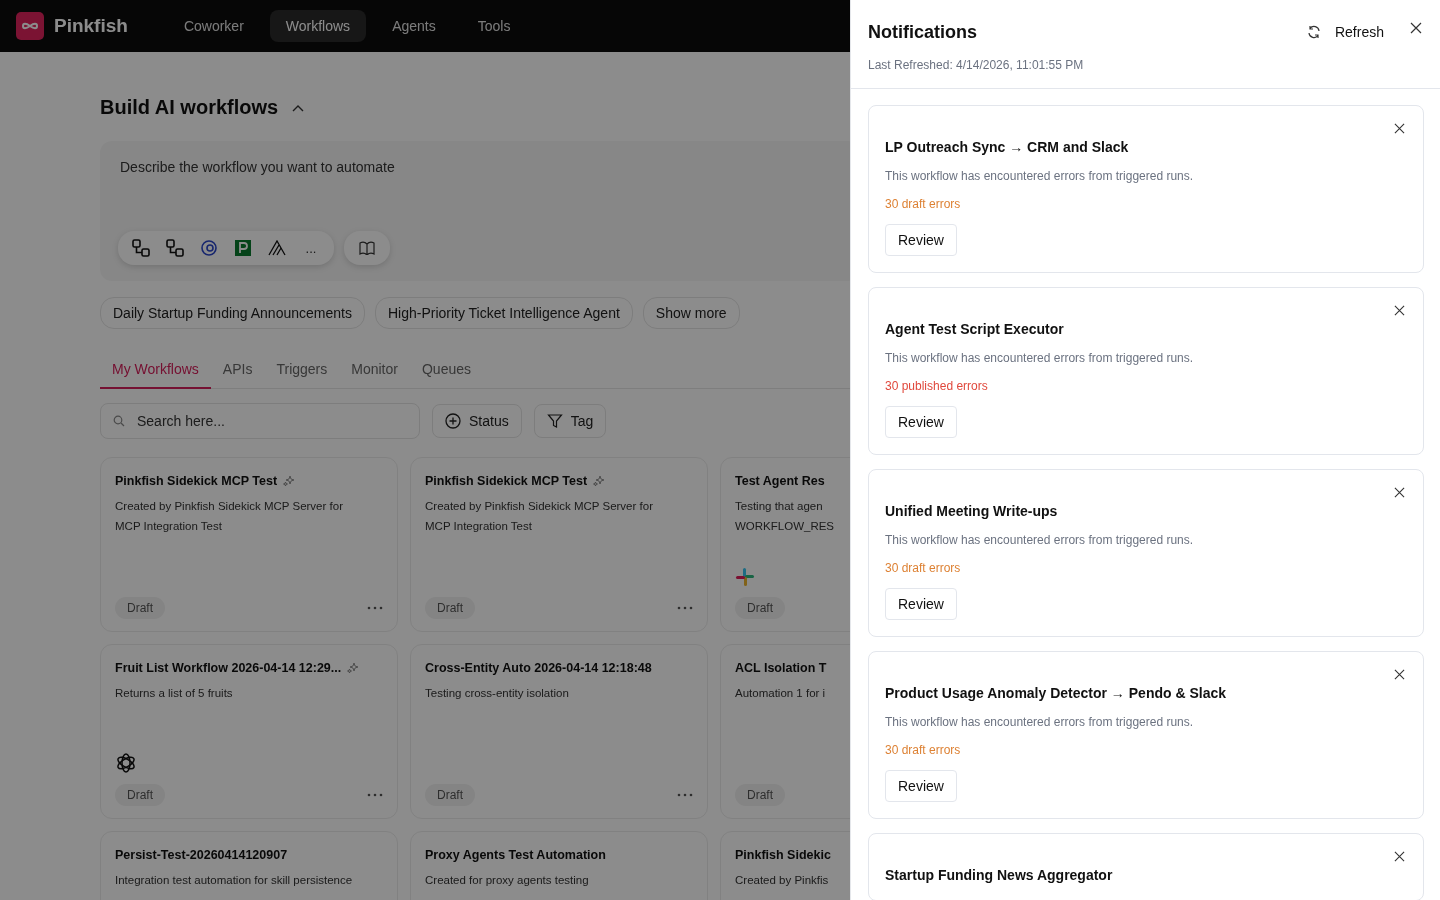 This screenshot has height=900, width=1440. I want to click on workflow-card: Persist-Test-20260414120907 Integration test automation for skill persistence, so click(249, 865).